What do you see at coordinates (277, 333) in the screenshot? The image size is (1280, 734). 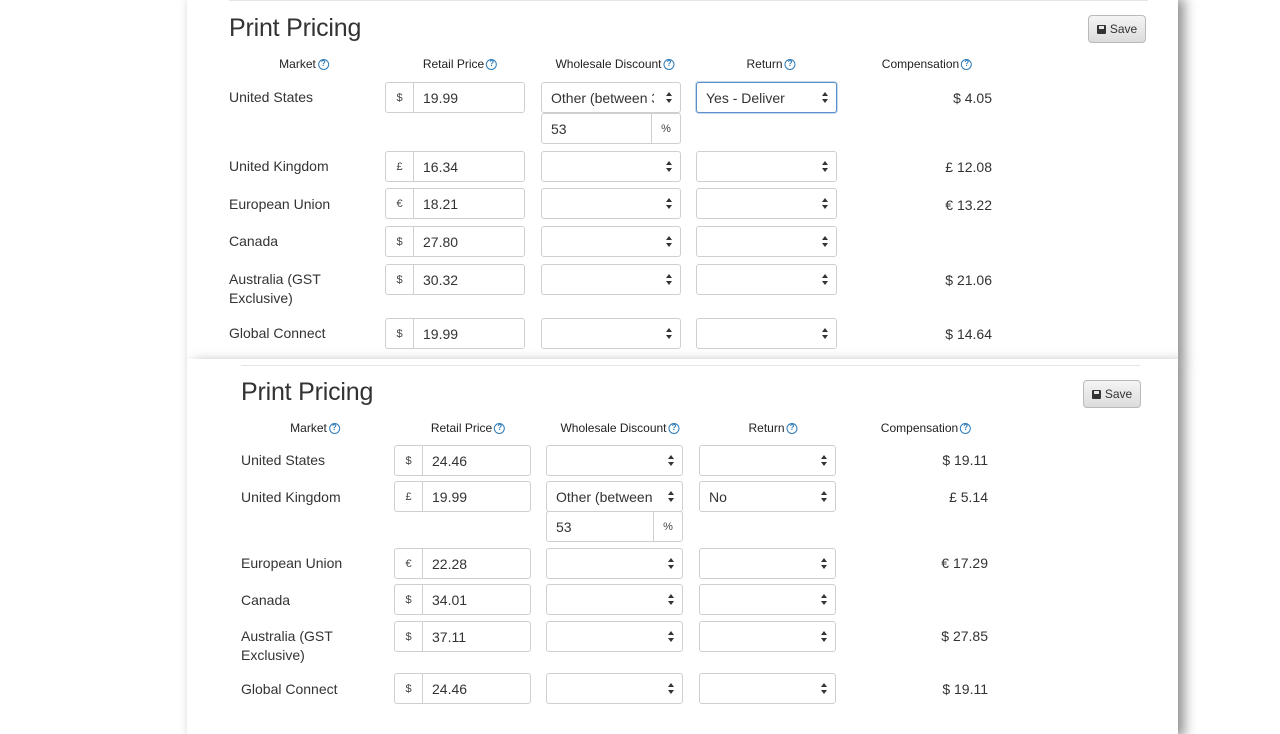 I see `market-label: Global Connect` at bounding box center [277, 333].